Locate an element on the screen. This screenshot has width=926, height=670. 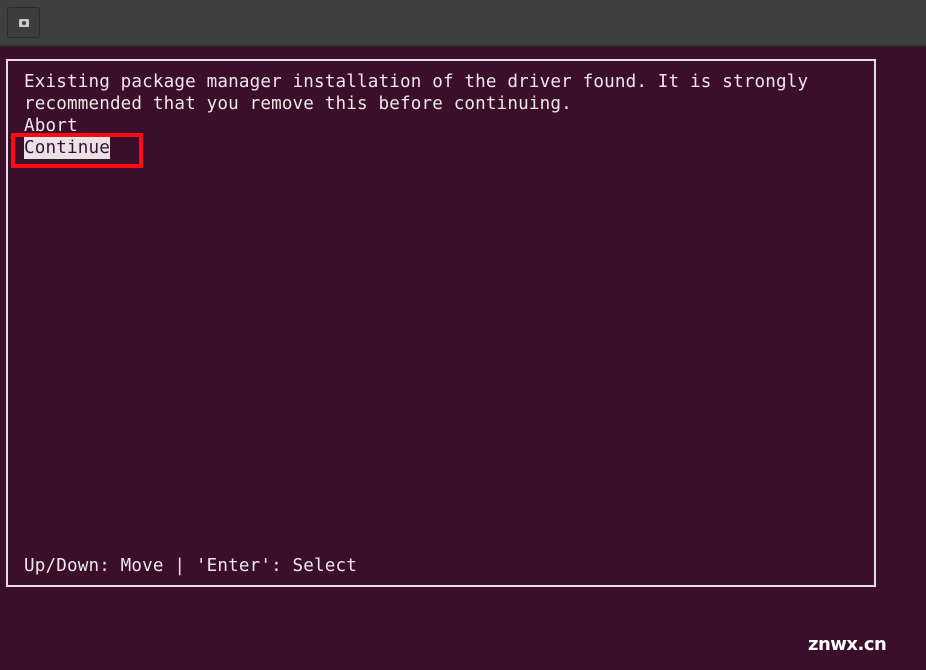
keyboard-hint: Up/Down: Move | 'Enter': Select is located at coordinates (191, 566).